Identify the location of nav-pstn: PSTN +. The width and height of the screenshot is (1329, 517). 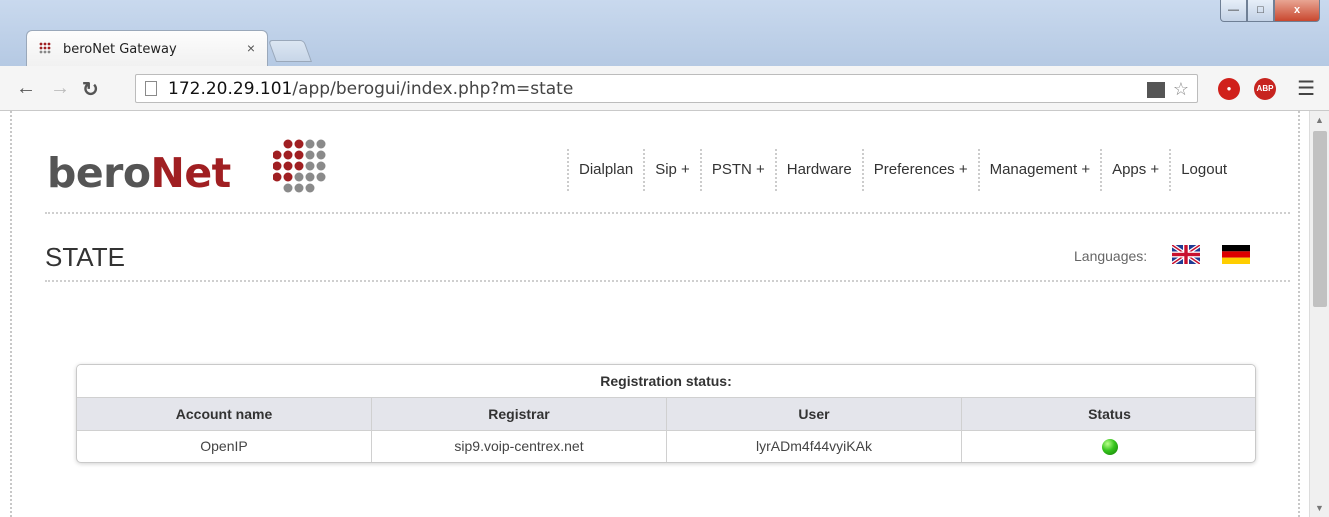
(737, 170).